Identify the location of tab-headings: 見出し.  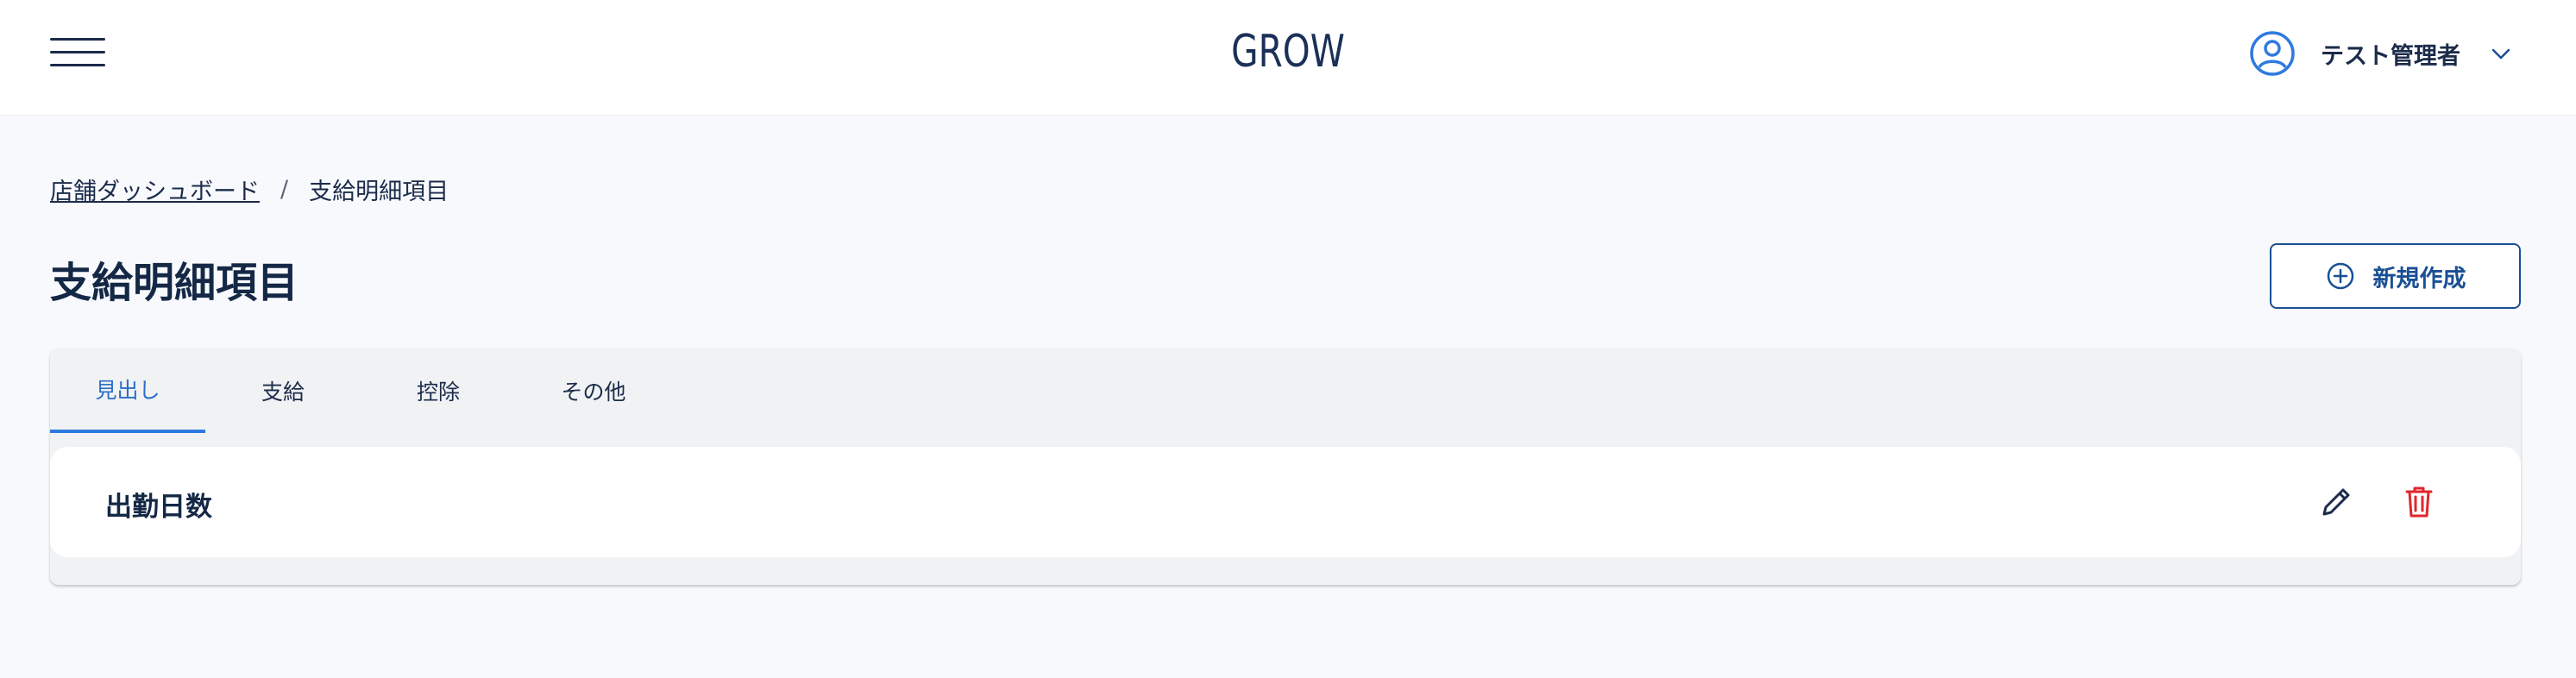
(127, 390).